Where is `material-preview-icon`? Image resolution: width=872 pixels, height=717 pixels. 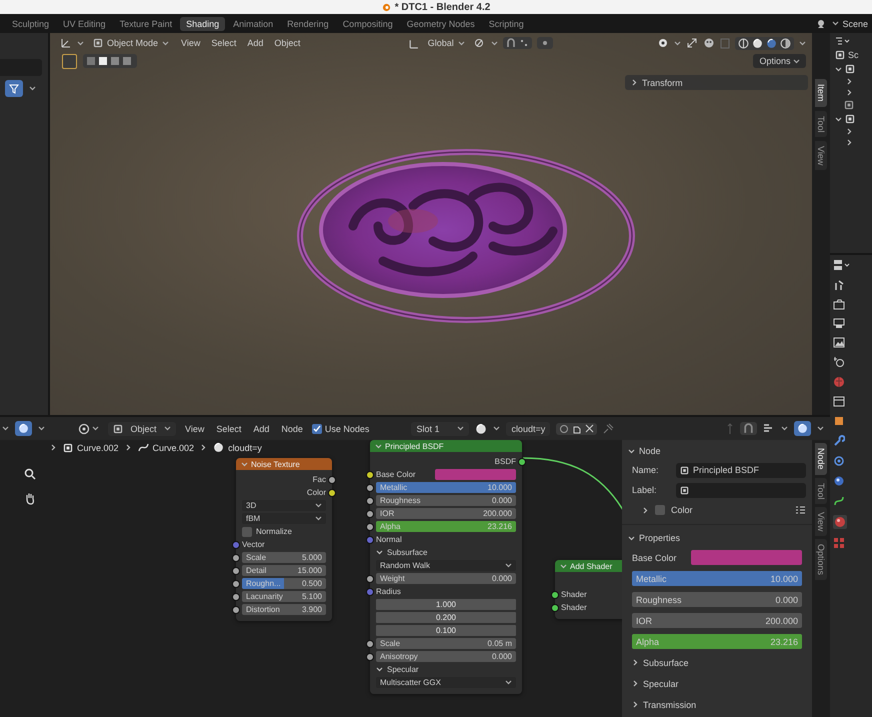 material-preview-icon is located at coordinates (772, 43).